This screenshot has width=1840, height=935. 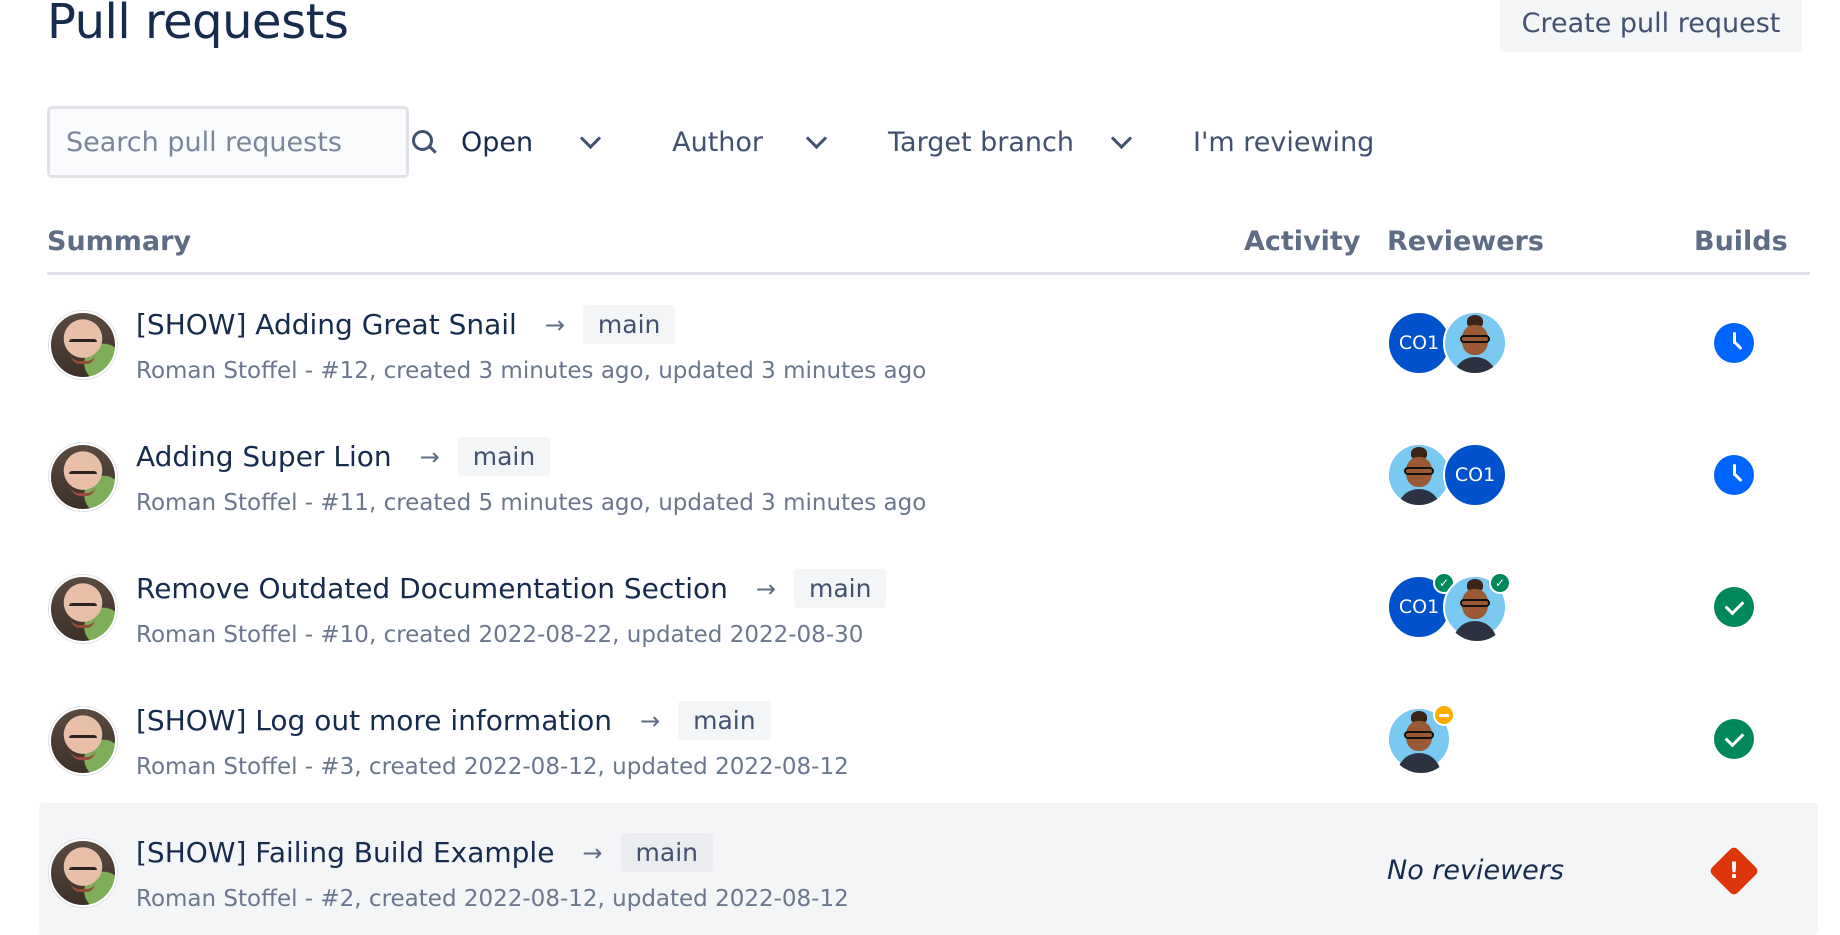 I want to click on search-field, so click(x=242, y=142).